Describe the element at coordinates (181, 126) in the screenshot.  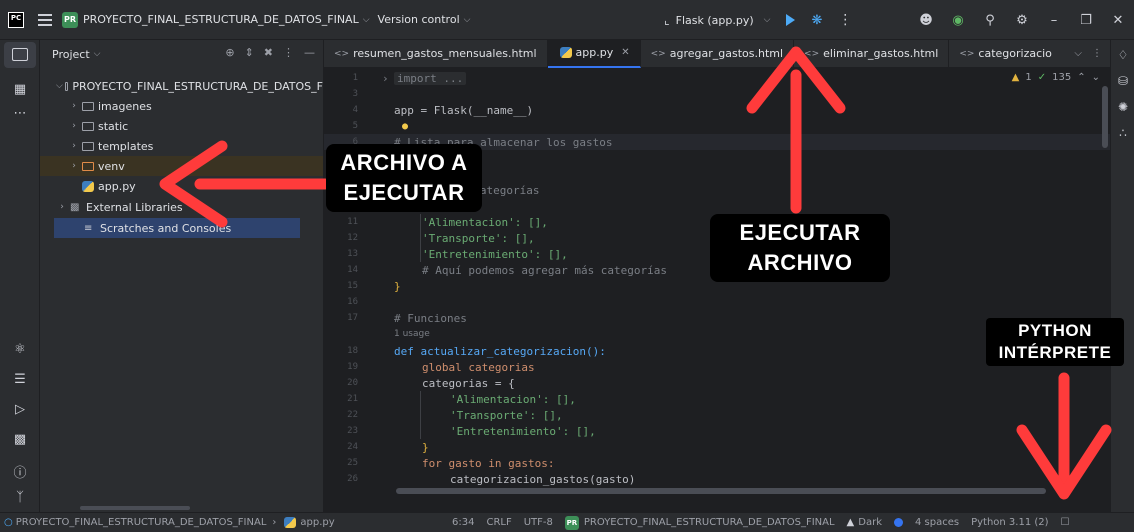
I see `tree-item-static: › static` at that location.